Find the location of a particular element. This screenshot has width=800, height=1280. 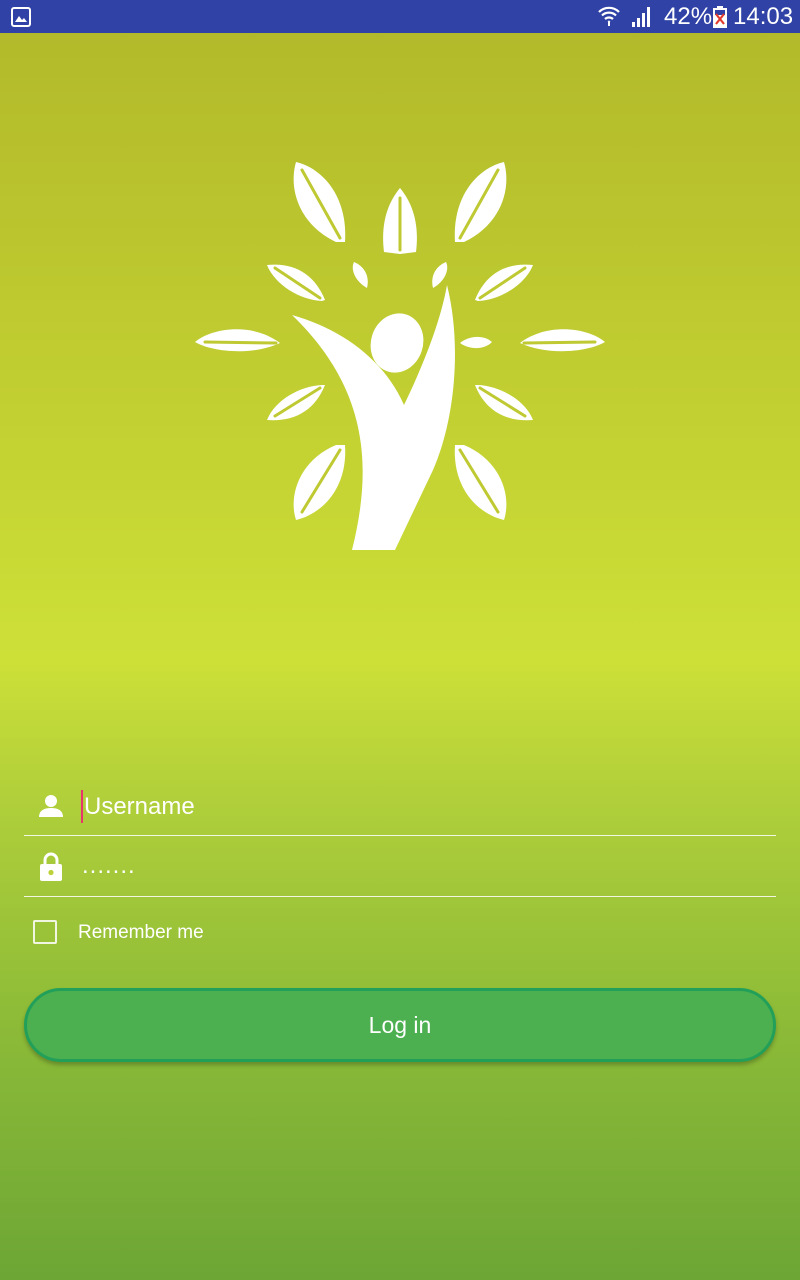

gallery-icon is located at coordinates (21, 17).